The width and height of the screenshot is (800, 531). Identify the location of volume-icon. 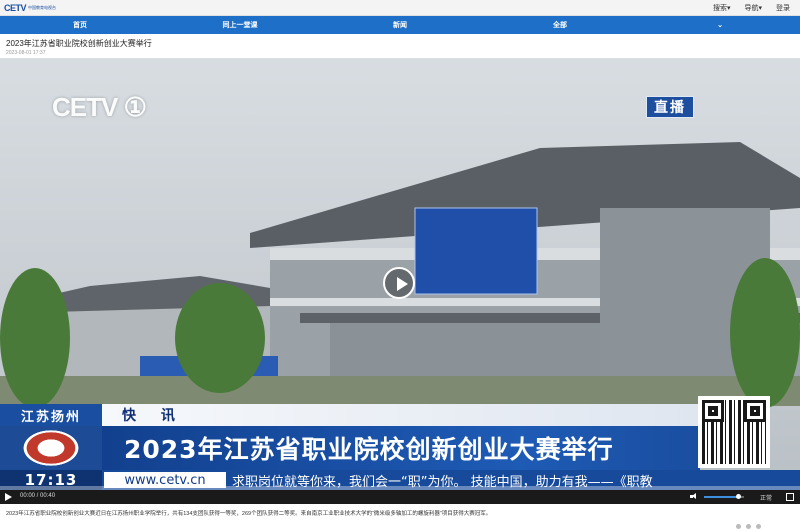
(694, 496).